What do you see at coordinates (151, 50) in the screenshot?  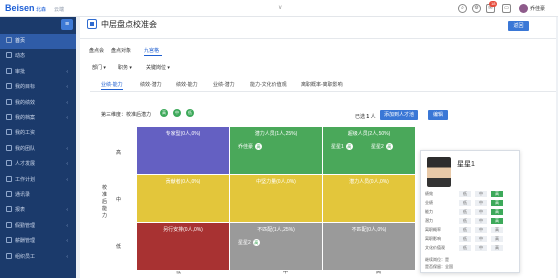 I see `subtab-nine-grid: 九宫格` at bounding box center [151, 50].